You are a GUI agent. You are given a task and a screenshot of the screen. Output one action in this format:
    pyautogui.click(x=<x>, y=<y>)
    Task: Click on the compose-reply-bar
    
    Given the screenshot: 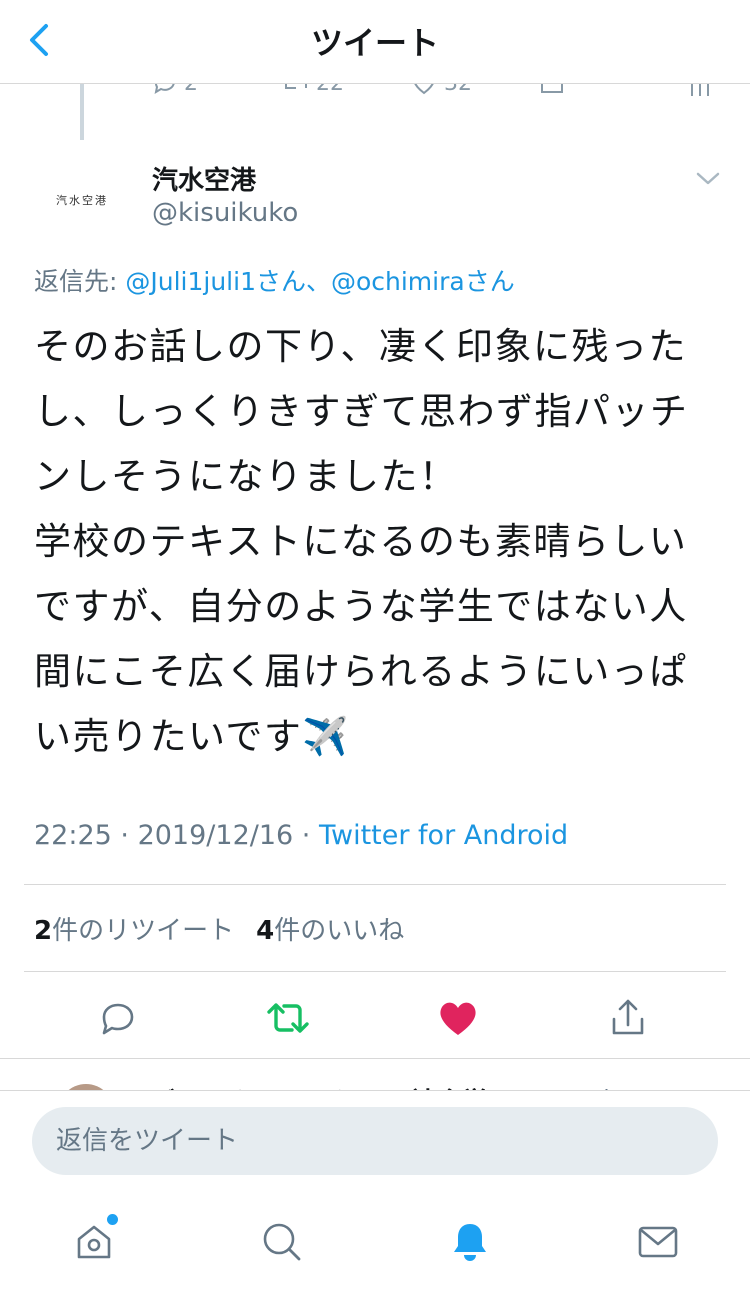 What is the action you would take?
    pyautogui.click(x=375, y=1145)
    